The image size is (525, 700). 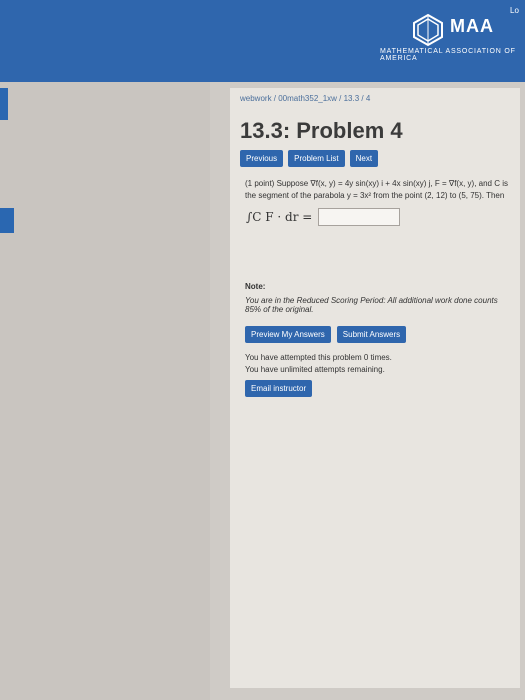 What do you see at coordinates (305, 98) in the screenshot?
I see `breadcrumb: webwork / 00math352_1xw / 13.3 / 4` at bounding box center [305, 98].